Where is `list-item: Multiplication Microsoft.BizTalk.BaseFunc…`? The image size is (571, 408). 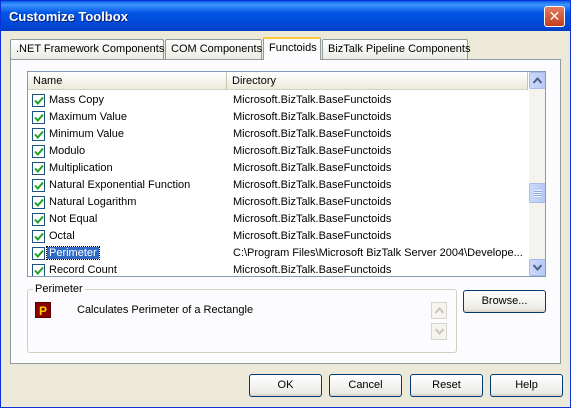 list-item: Multiplication Microsoft.BizTalk.BaseFunc… is located at coordinates (278, 168).